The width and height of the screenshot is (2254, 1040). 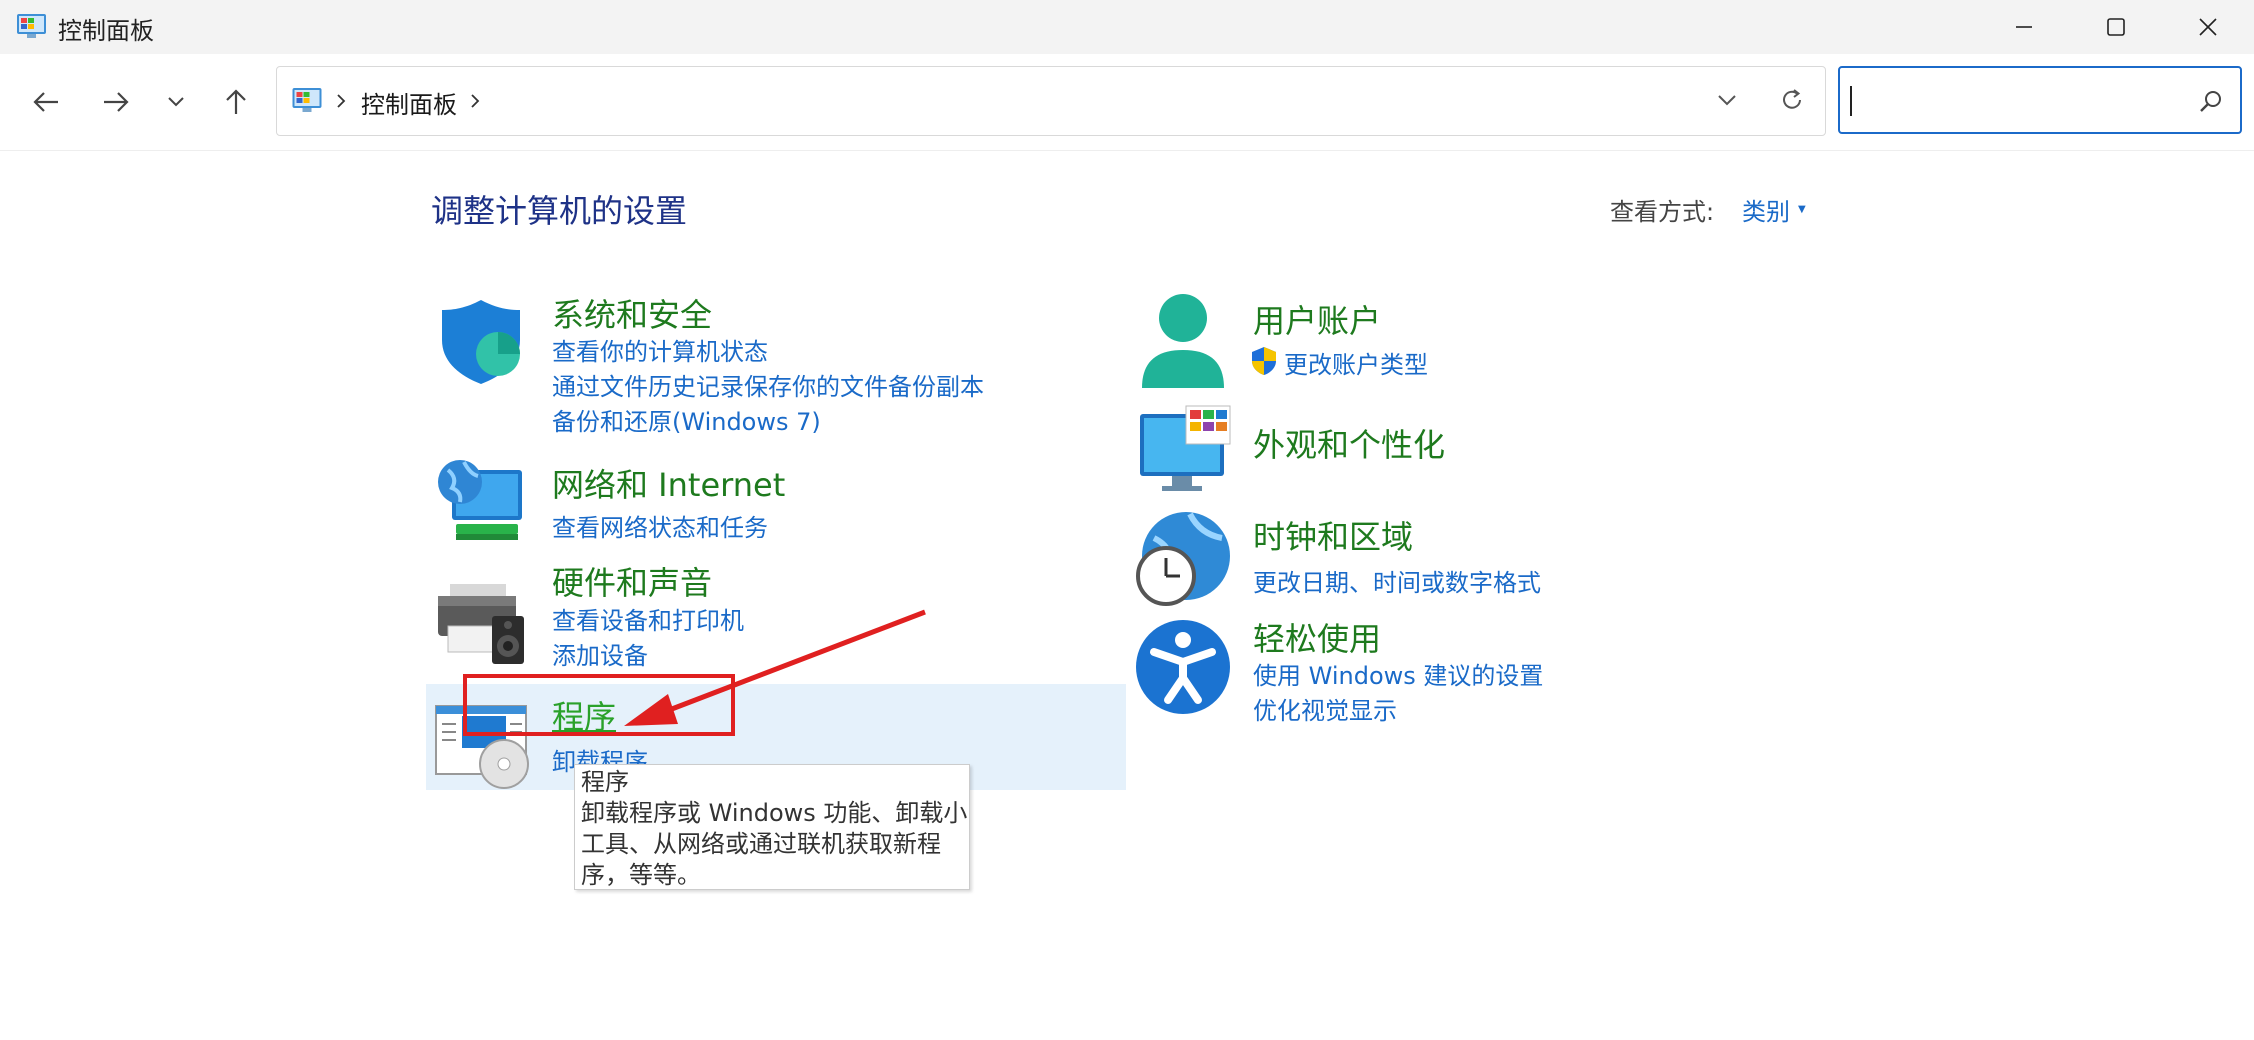 What do you see at coordinates (768, 384) in the screenshot?
I see `link-file-history-backup: 通过文件历史记录保存你的文件备份副本` at bounding box center [768, 384].